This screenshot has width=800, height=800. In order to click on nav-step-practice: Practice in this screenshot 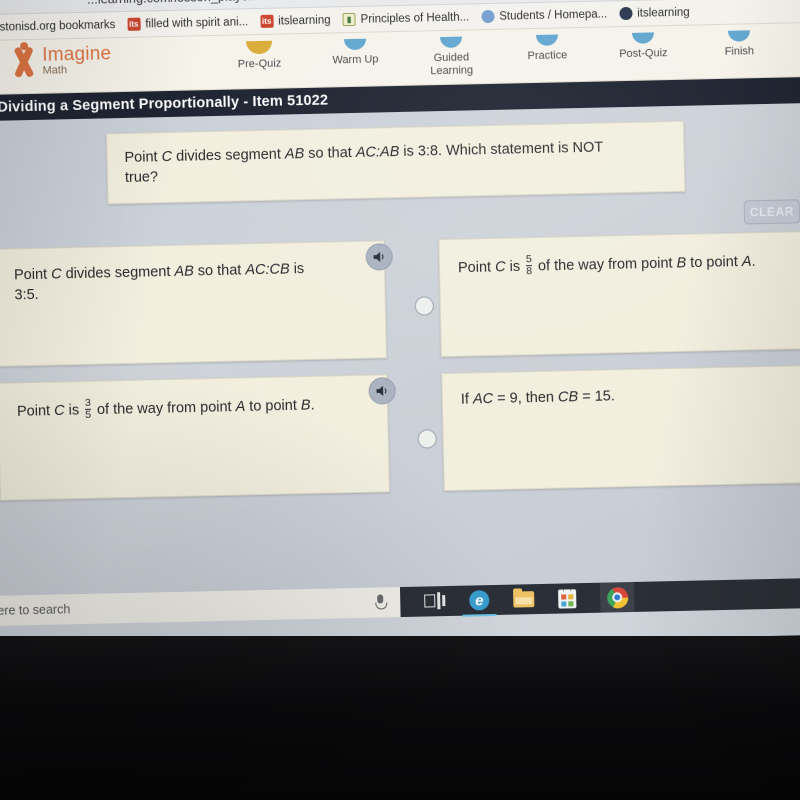, I will do `click(547, 55)`.